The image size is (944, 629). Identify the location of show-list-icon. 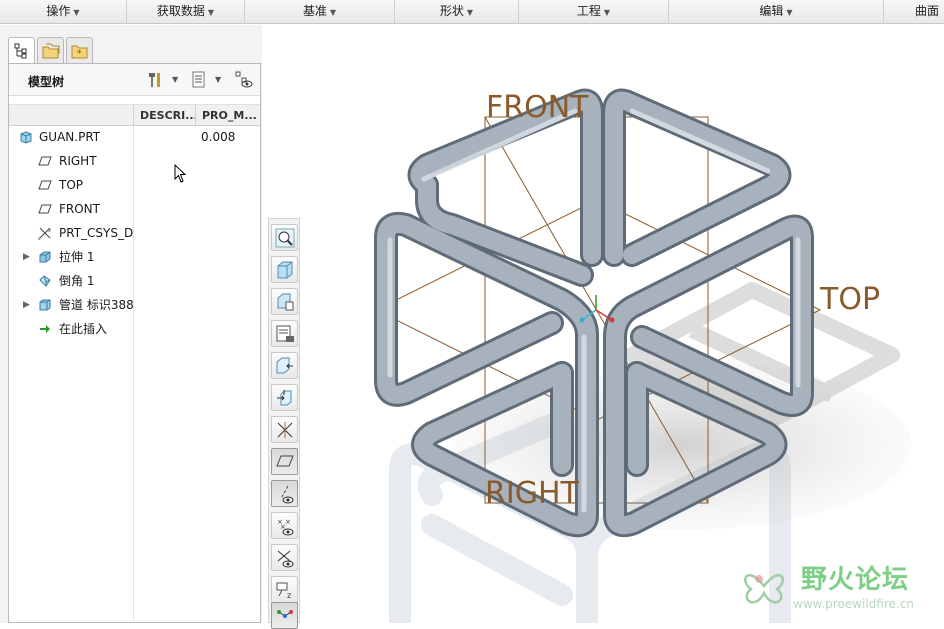
(199, 80).